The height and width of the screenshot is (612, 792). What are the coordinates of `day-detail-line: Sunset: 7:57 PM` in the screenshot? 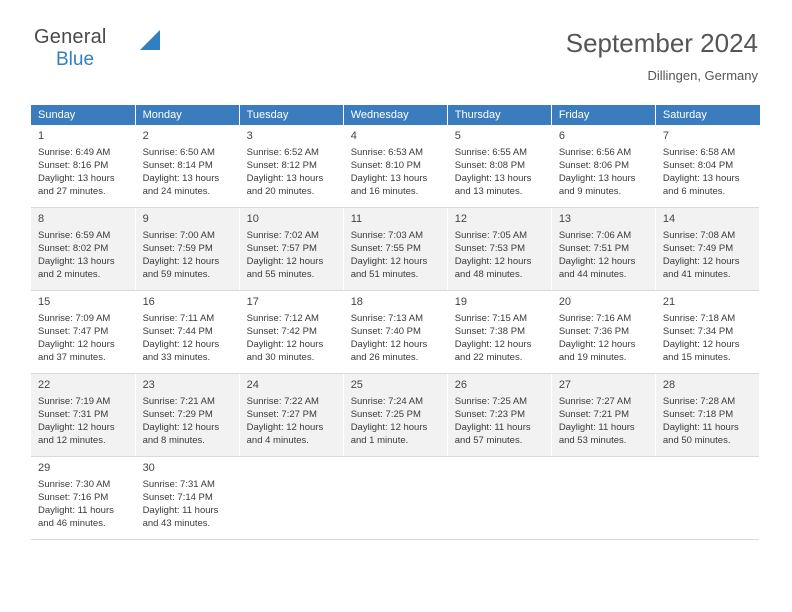 It's located at (281, 248).